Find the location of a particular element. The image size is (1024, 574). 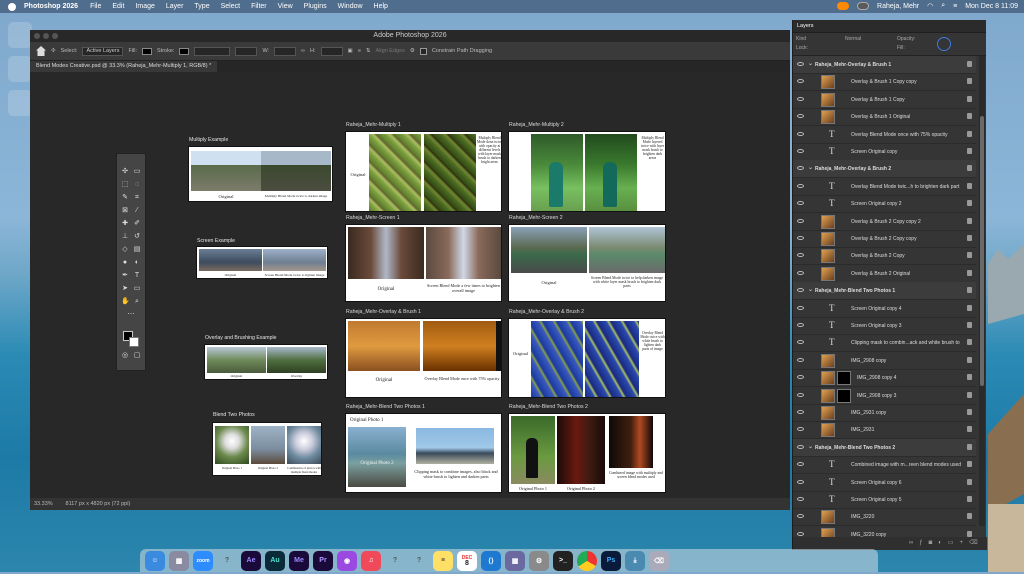

height-input is located at coordinates (331, 51).